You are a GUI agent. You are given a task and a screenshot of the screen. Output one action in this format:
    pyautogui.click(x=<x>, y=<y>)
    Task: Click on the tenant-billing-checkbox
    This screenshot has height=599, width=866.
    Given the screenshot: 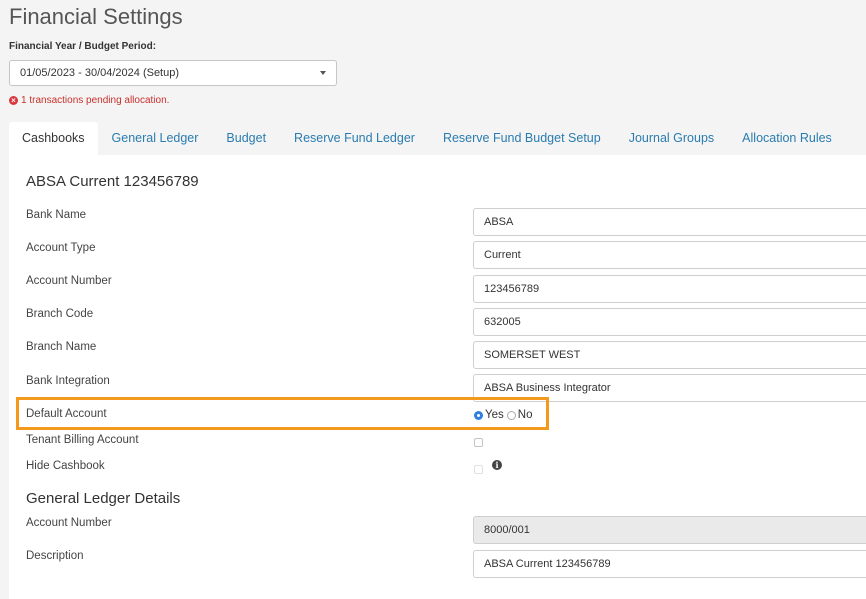 What is the action you would take?
    pyautogui.click(x=478, y=442)
    